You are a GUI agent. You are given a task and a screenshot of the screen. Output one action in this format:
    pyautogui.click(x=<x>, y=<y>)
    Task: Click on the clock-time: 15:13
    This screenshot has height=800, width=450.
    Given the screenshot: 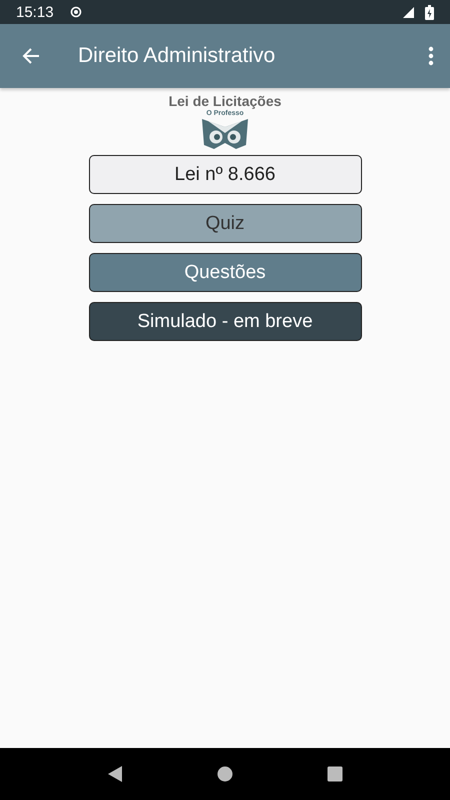 What is the action you would take?
    pyautogui.click(x=35, y=12)
    